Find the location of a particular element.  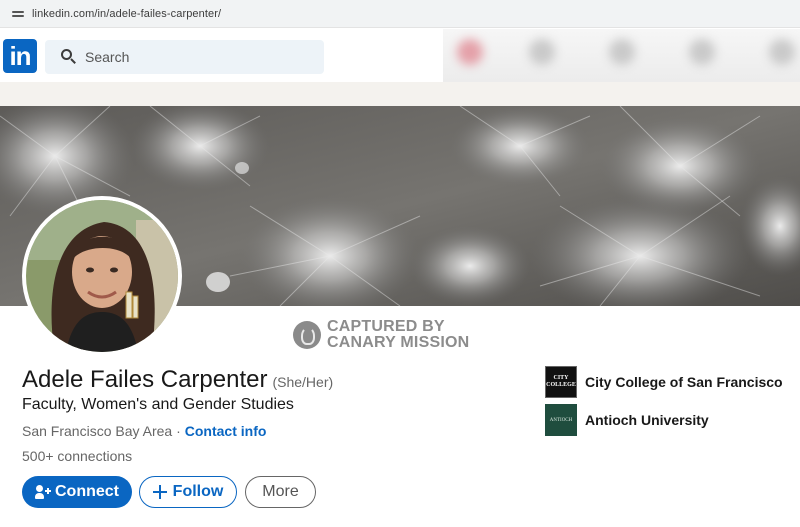

more-label: More is located at coordinates (280, 491).